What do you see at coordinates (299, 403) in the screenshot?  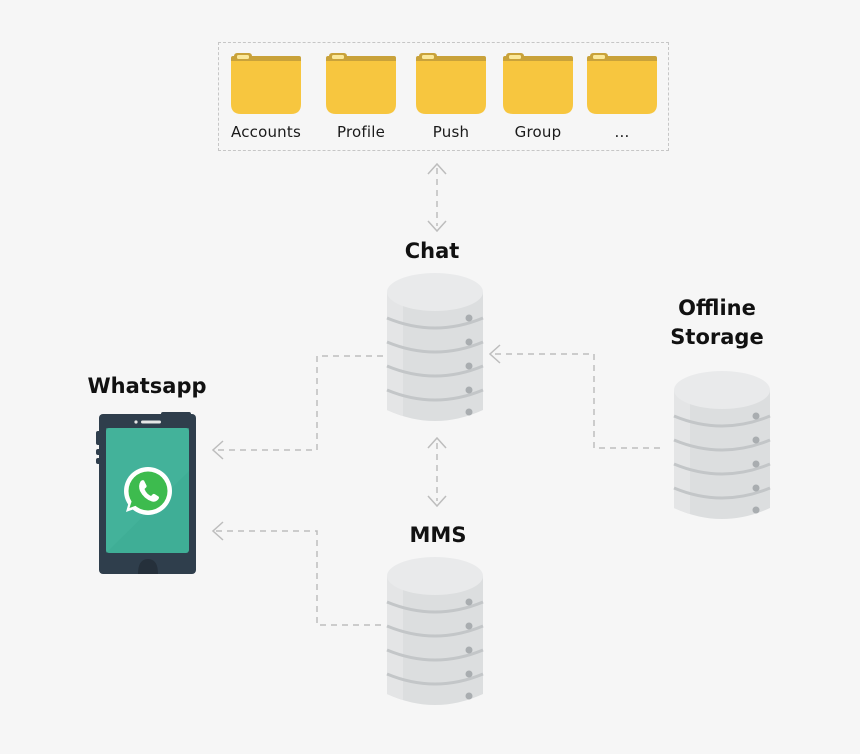 I see `connector-chat-whatsapp` at bounding box center [299, 403].